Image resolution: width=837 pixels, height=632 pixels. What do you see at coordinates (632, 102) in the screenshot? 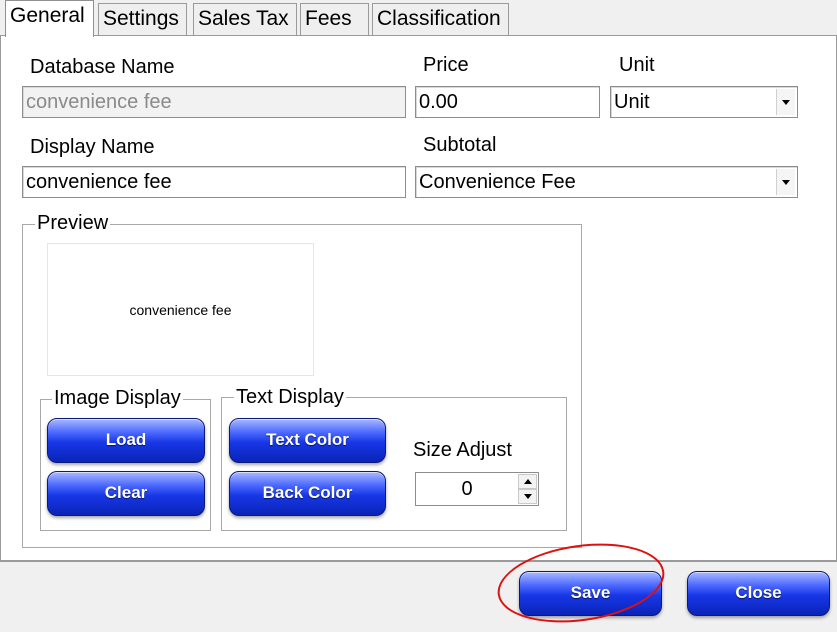
I see `unit-select-value: Unit` at bounding box center [632, 102].